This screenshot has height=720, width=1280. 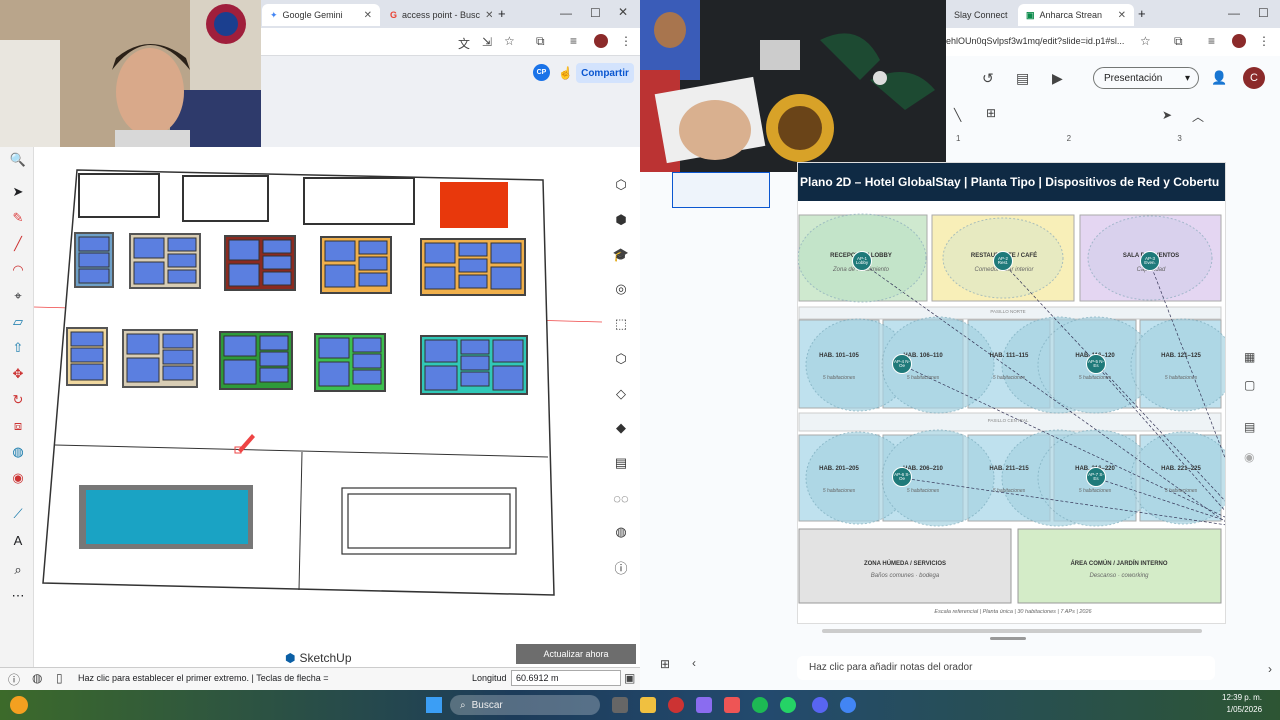 I want to click on dimension-icon: ⟋, so click(x=18, y=514).